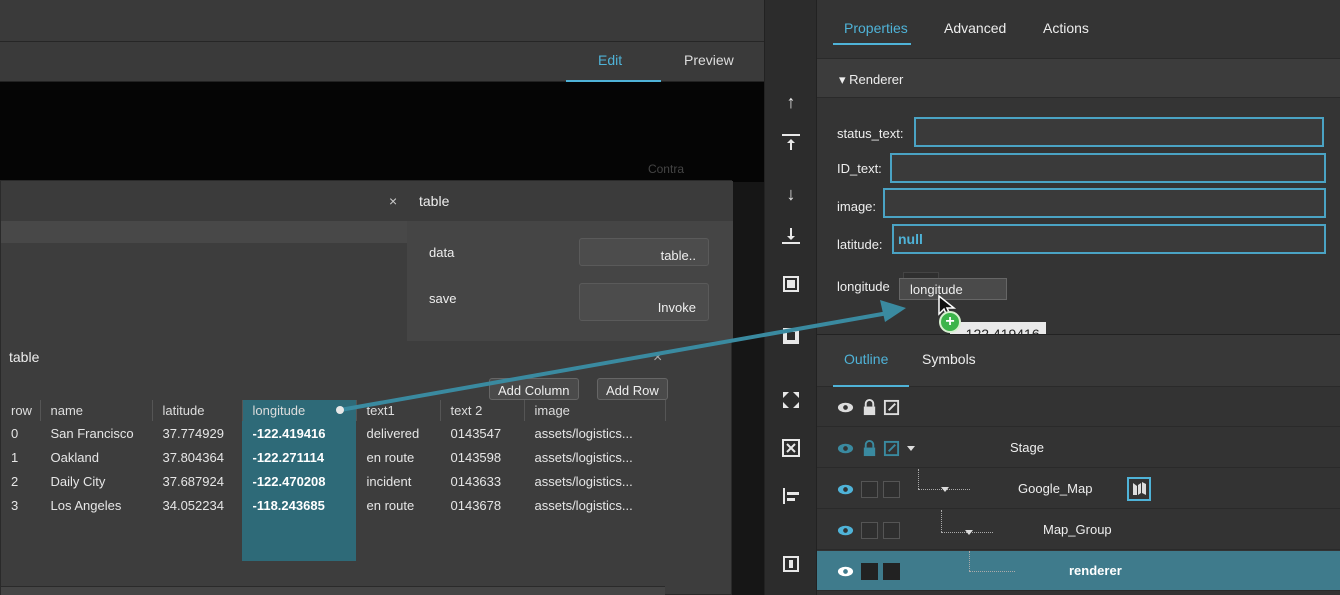 This screenshot has width=1340, height=595. What do you see at coordinates (610, 60) in the screenshot?
I see `tab-edit: Edit` at bounding box center [610, 60].